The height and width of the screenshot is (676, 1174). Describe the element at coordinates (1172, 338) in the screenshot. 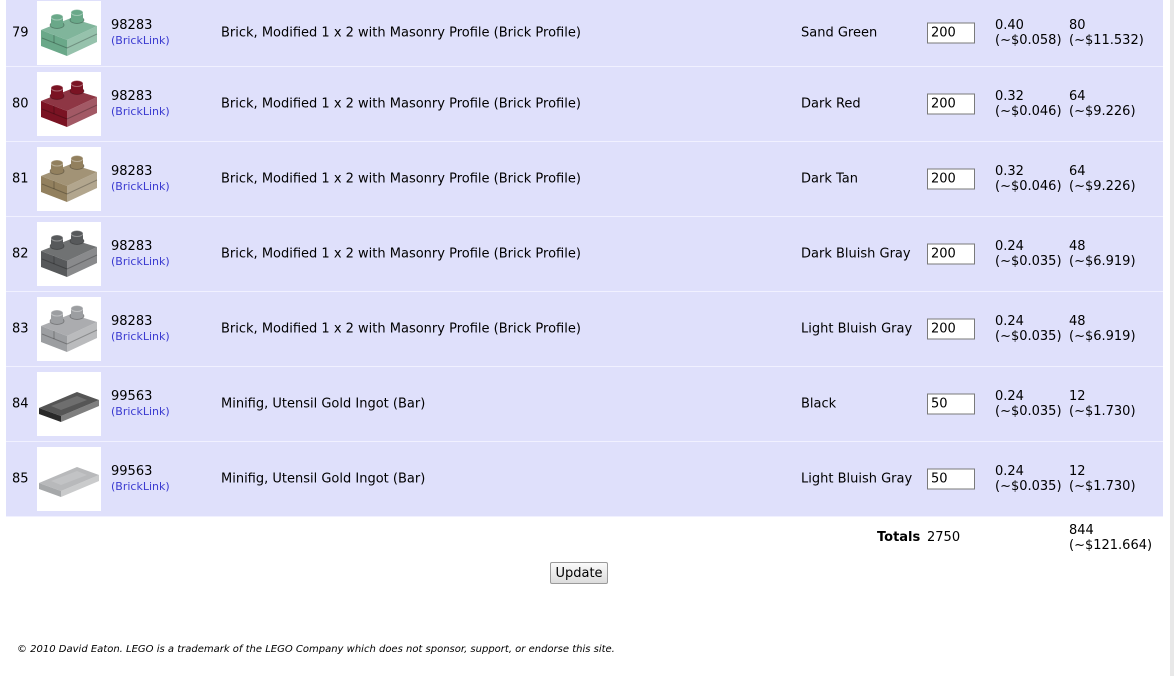

I see `scrollbar` at that location.